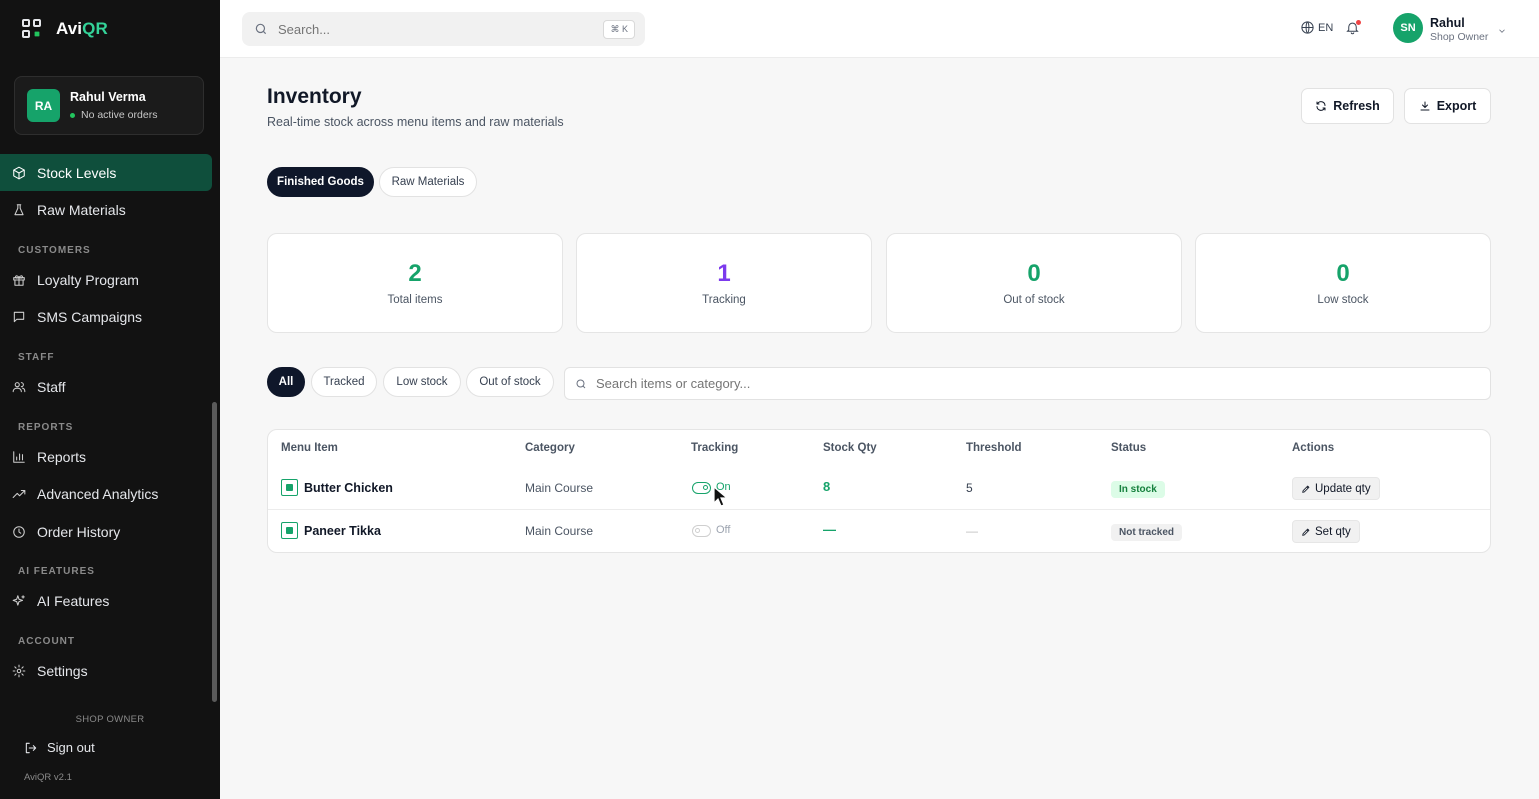 Image resolution: width=1539 pixels, height=799 pixels. I want to click on section-customers: CUSTOMERS, so click(54, 250).